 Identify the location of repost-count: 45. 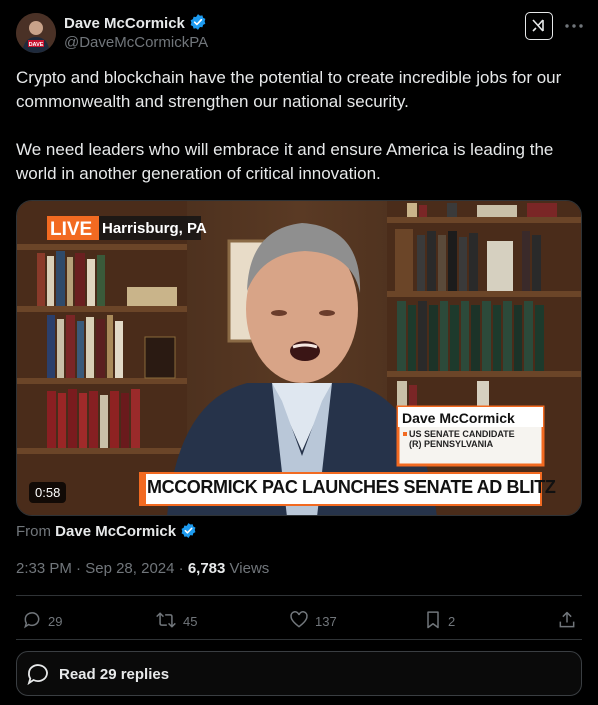
(190, 621).